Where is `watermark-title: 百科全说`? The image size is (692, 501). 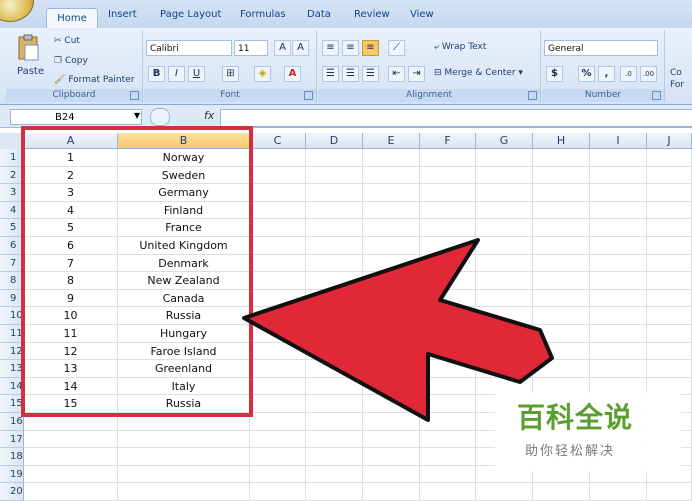 watermark-title: 百科全说 is located at coordinates (575, 417).